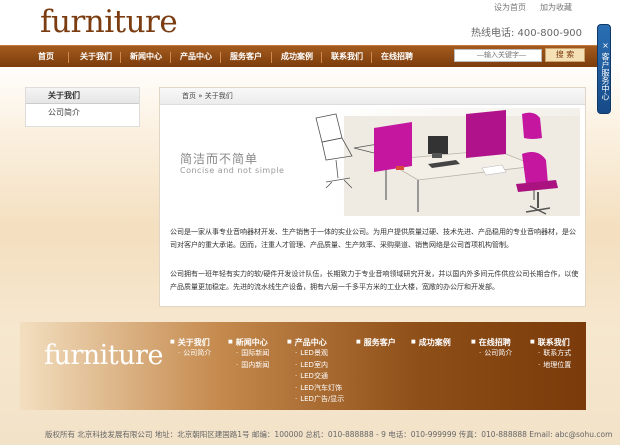 This screenshot has width=620, height=445. I want to click on search-button: 搜 索, so click(565, 55).